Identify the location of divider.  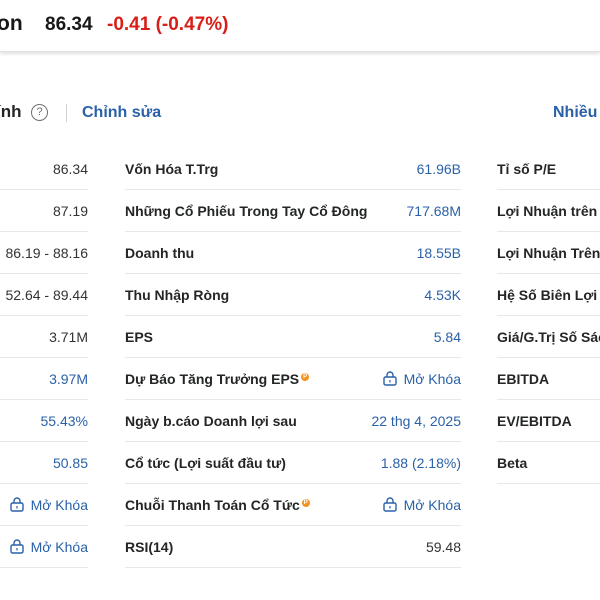
(66, 113).